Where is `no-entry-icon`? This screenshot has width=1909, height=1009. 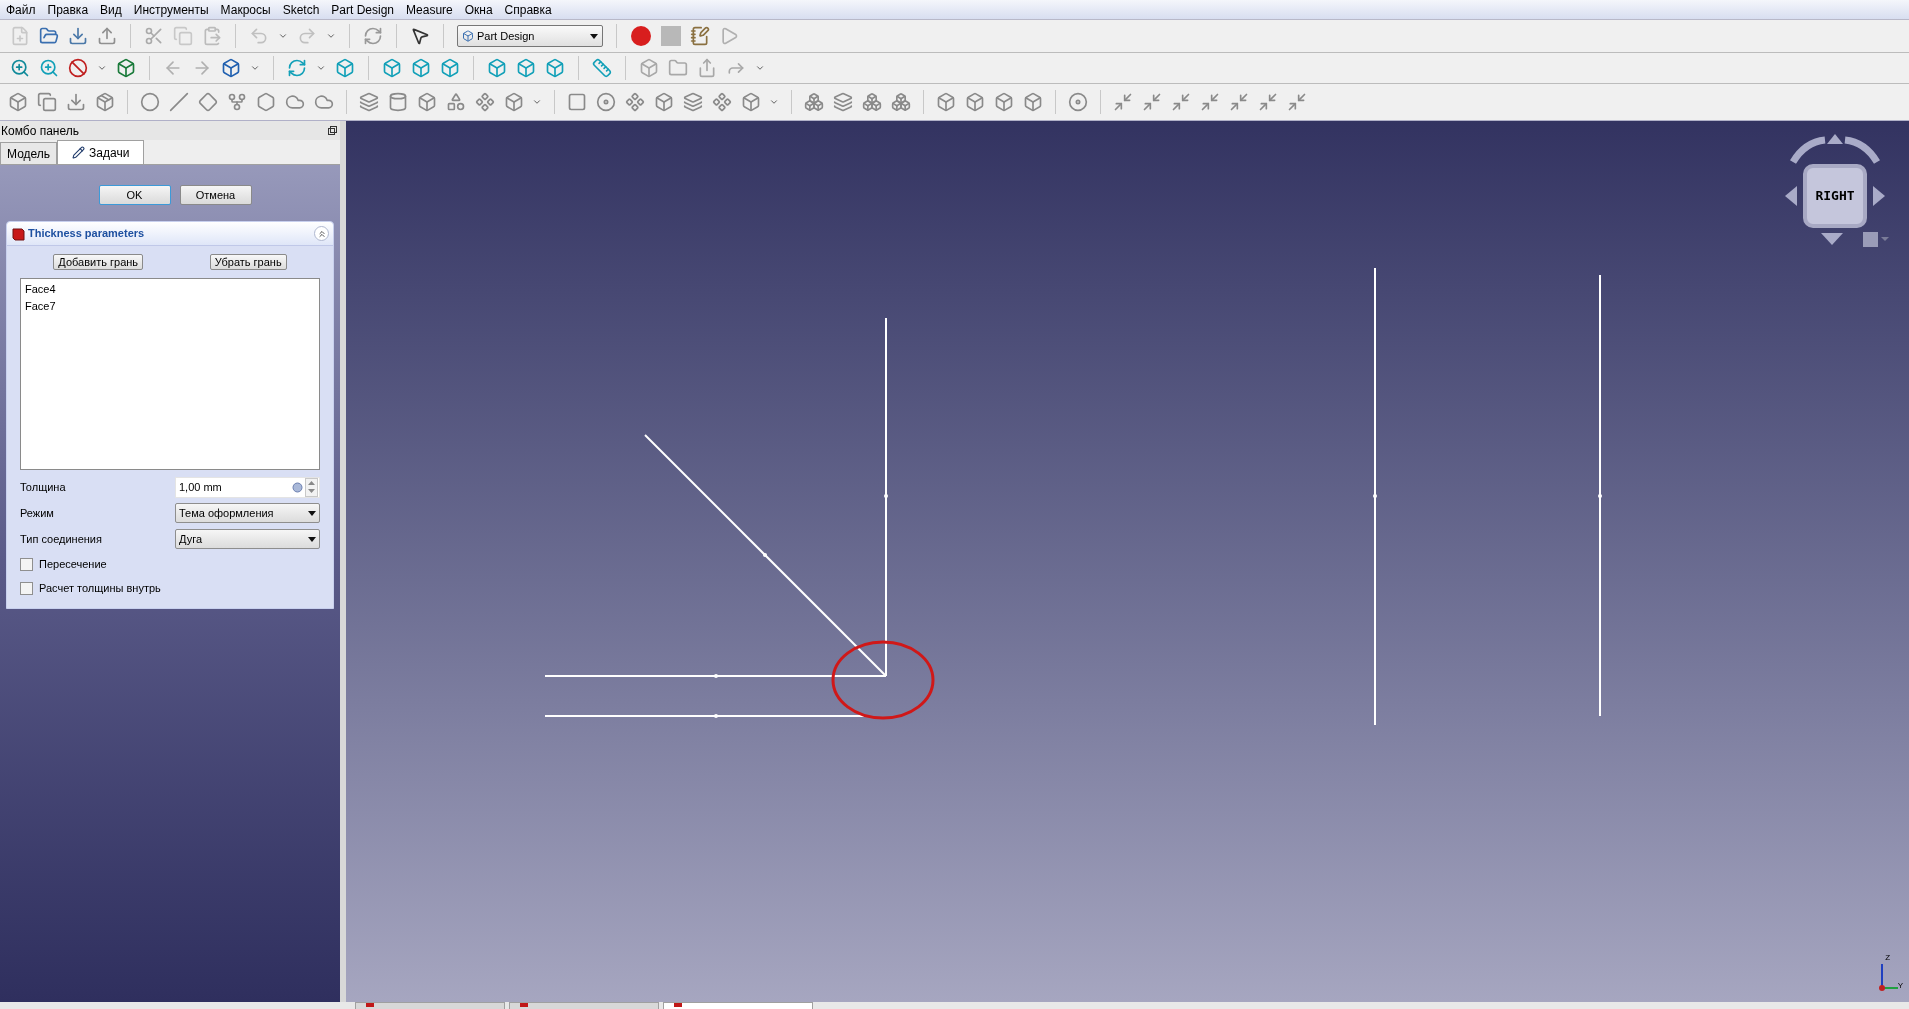 no-entry-icon is located at coordinates (78, 68).